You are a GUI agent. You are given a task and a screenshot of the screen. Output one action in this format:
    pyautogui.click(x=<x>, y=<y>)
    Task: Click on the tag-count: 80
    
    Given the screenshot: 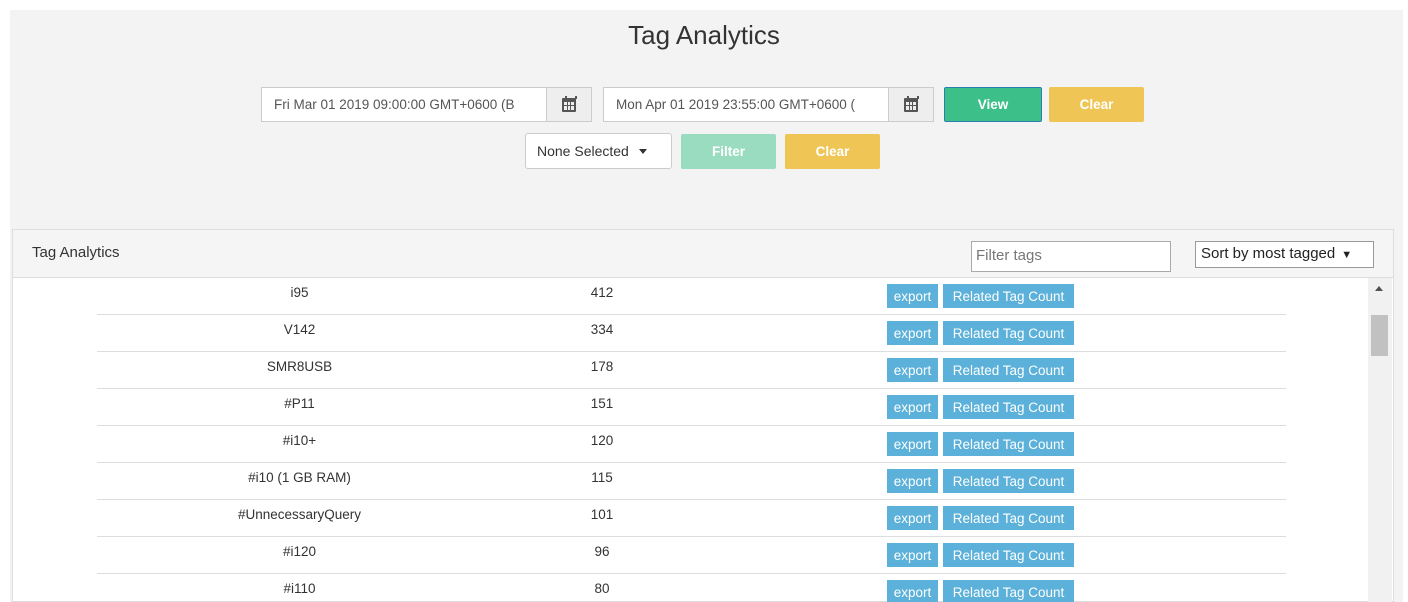 What is the action you would take?
    pyautogui.click(x=602, y=588)
    